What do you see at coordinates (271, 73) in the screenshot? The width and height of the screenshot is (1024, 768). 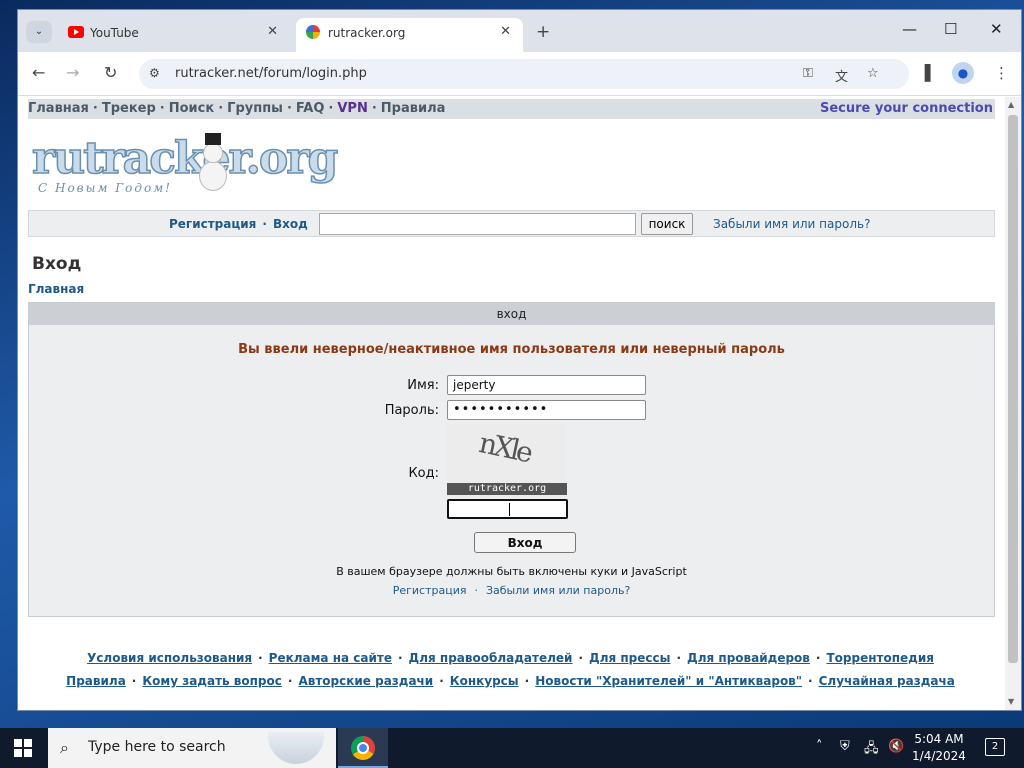 I see `url-text: rutracker.net/forum/login.php` at bounding box center [271, 73].